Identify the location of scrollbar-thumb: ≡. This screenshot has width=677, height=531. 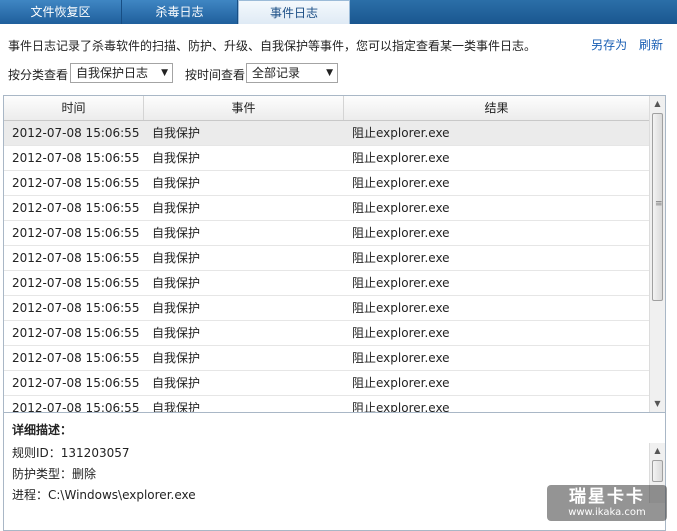
(657, 207).